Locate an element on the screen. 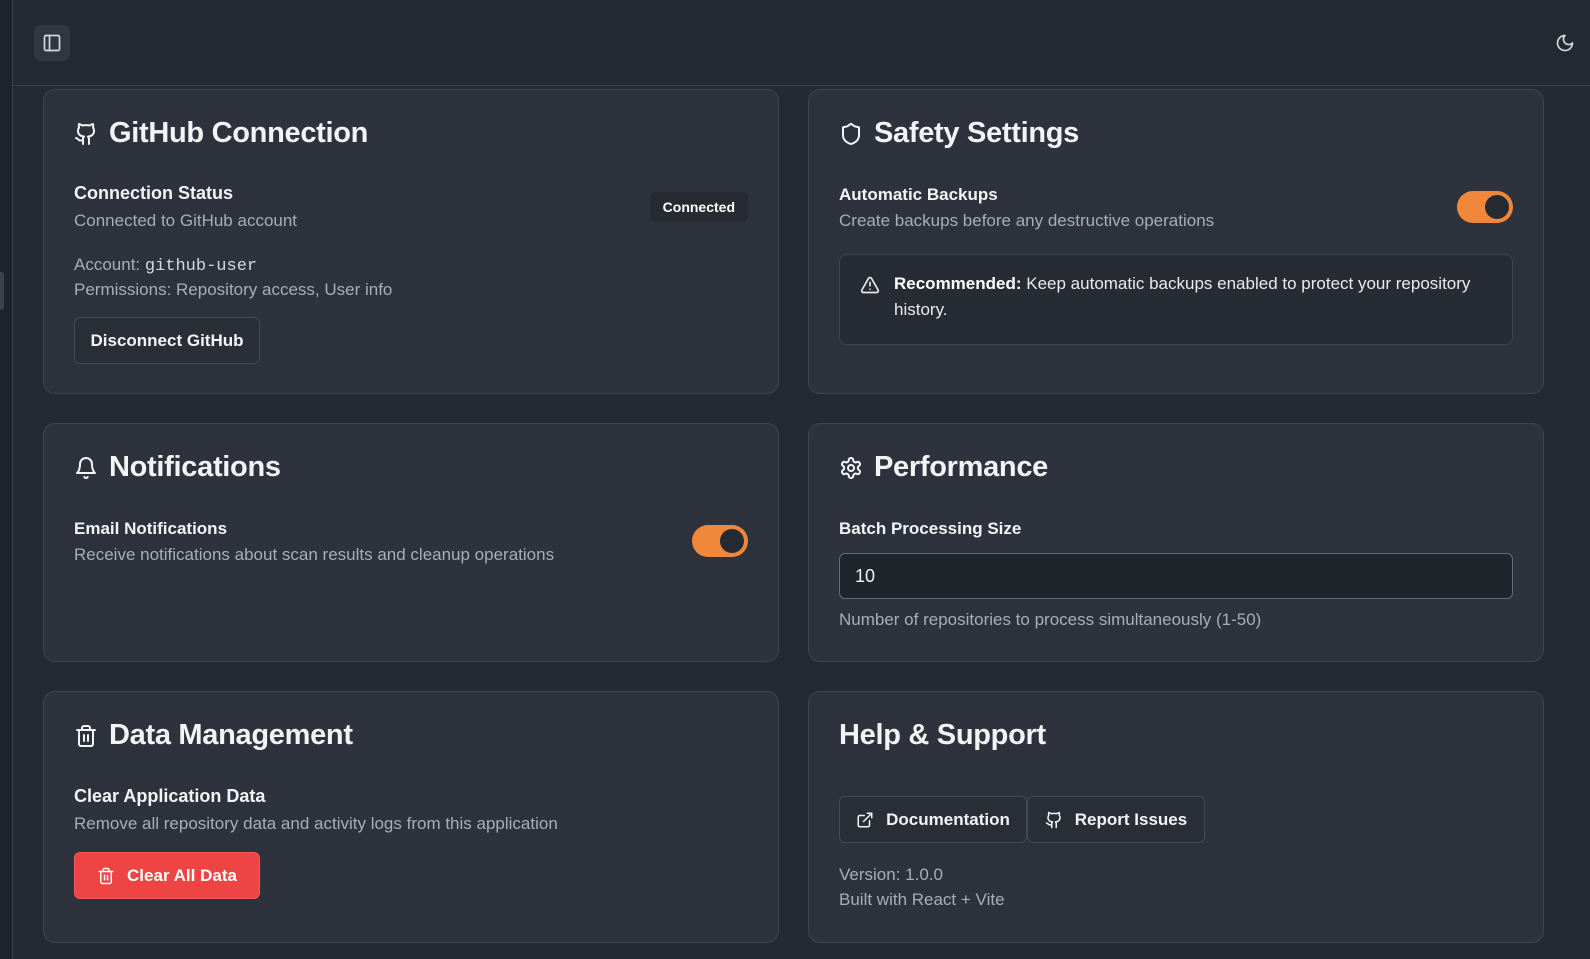 The width and height of the screenshot is (1590, 959). card-title-text: Performance is located at coordinates (961, 467).